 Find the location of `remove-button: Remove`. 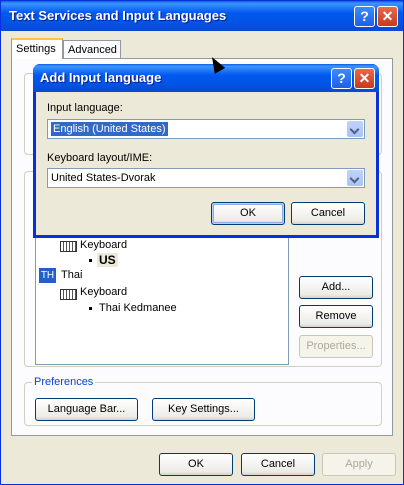

remove-button: Remove is located at coordinates (336, 316).